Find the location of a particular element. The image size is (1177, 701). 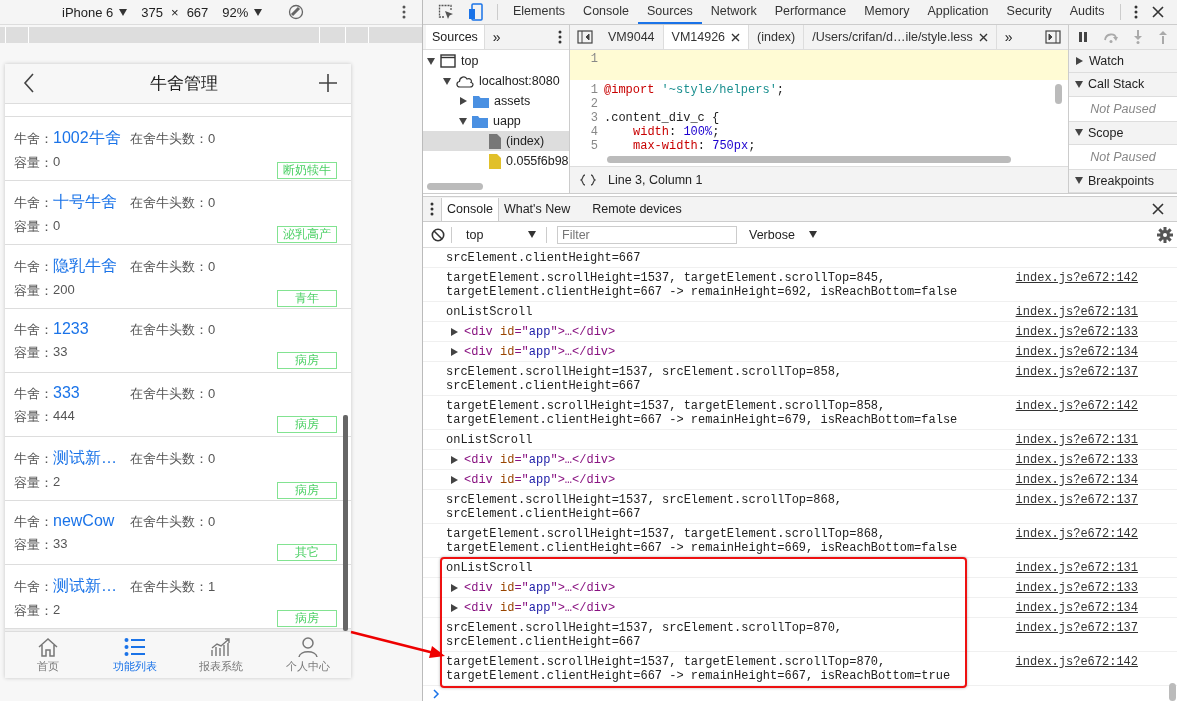

head-count-label: 在舍牛头数： is located at coordinates (169, 586).